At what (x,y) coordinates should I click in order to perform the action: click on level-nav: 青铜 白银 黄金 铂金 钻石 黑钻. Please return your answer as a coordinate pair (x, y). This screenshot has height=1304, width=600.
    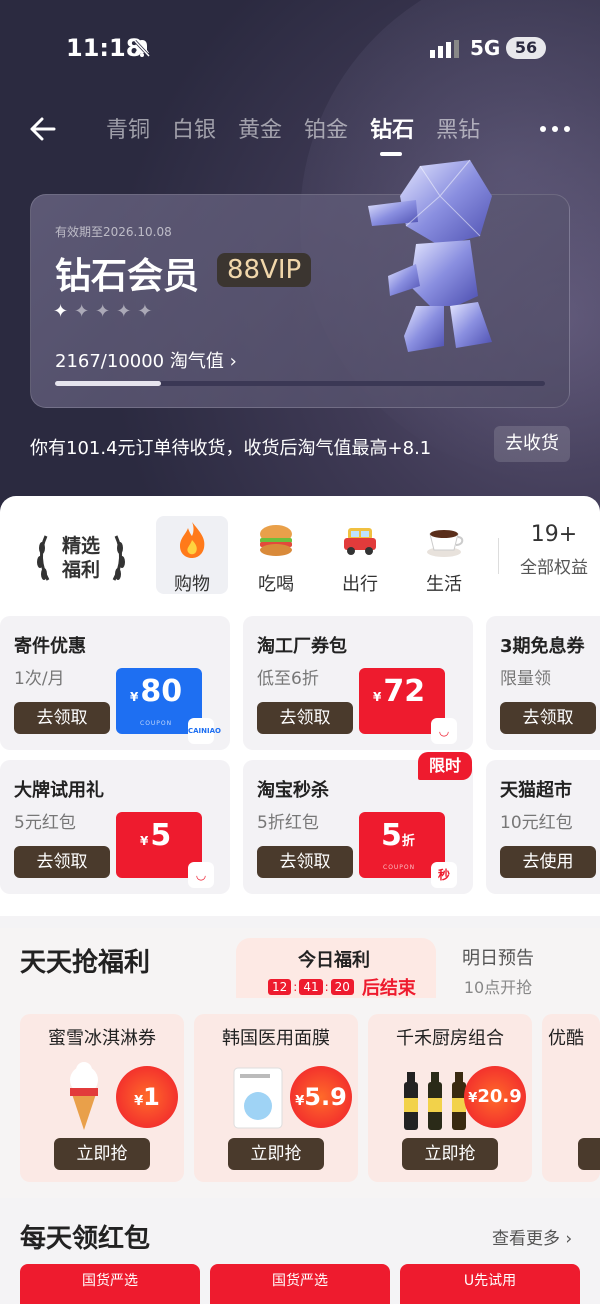
    Looking at the image, I should click on (300, 132).